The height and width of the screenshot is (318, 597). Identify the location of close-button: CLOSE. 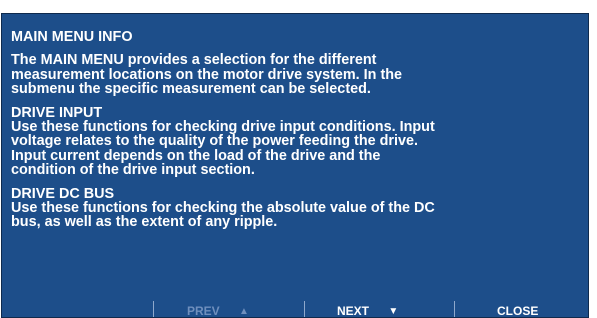
(518, 310).